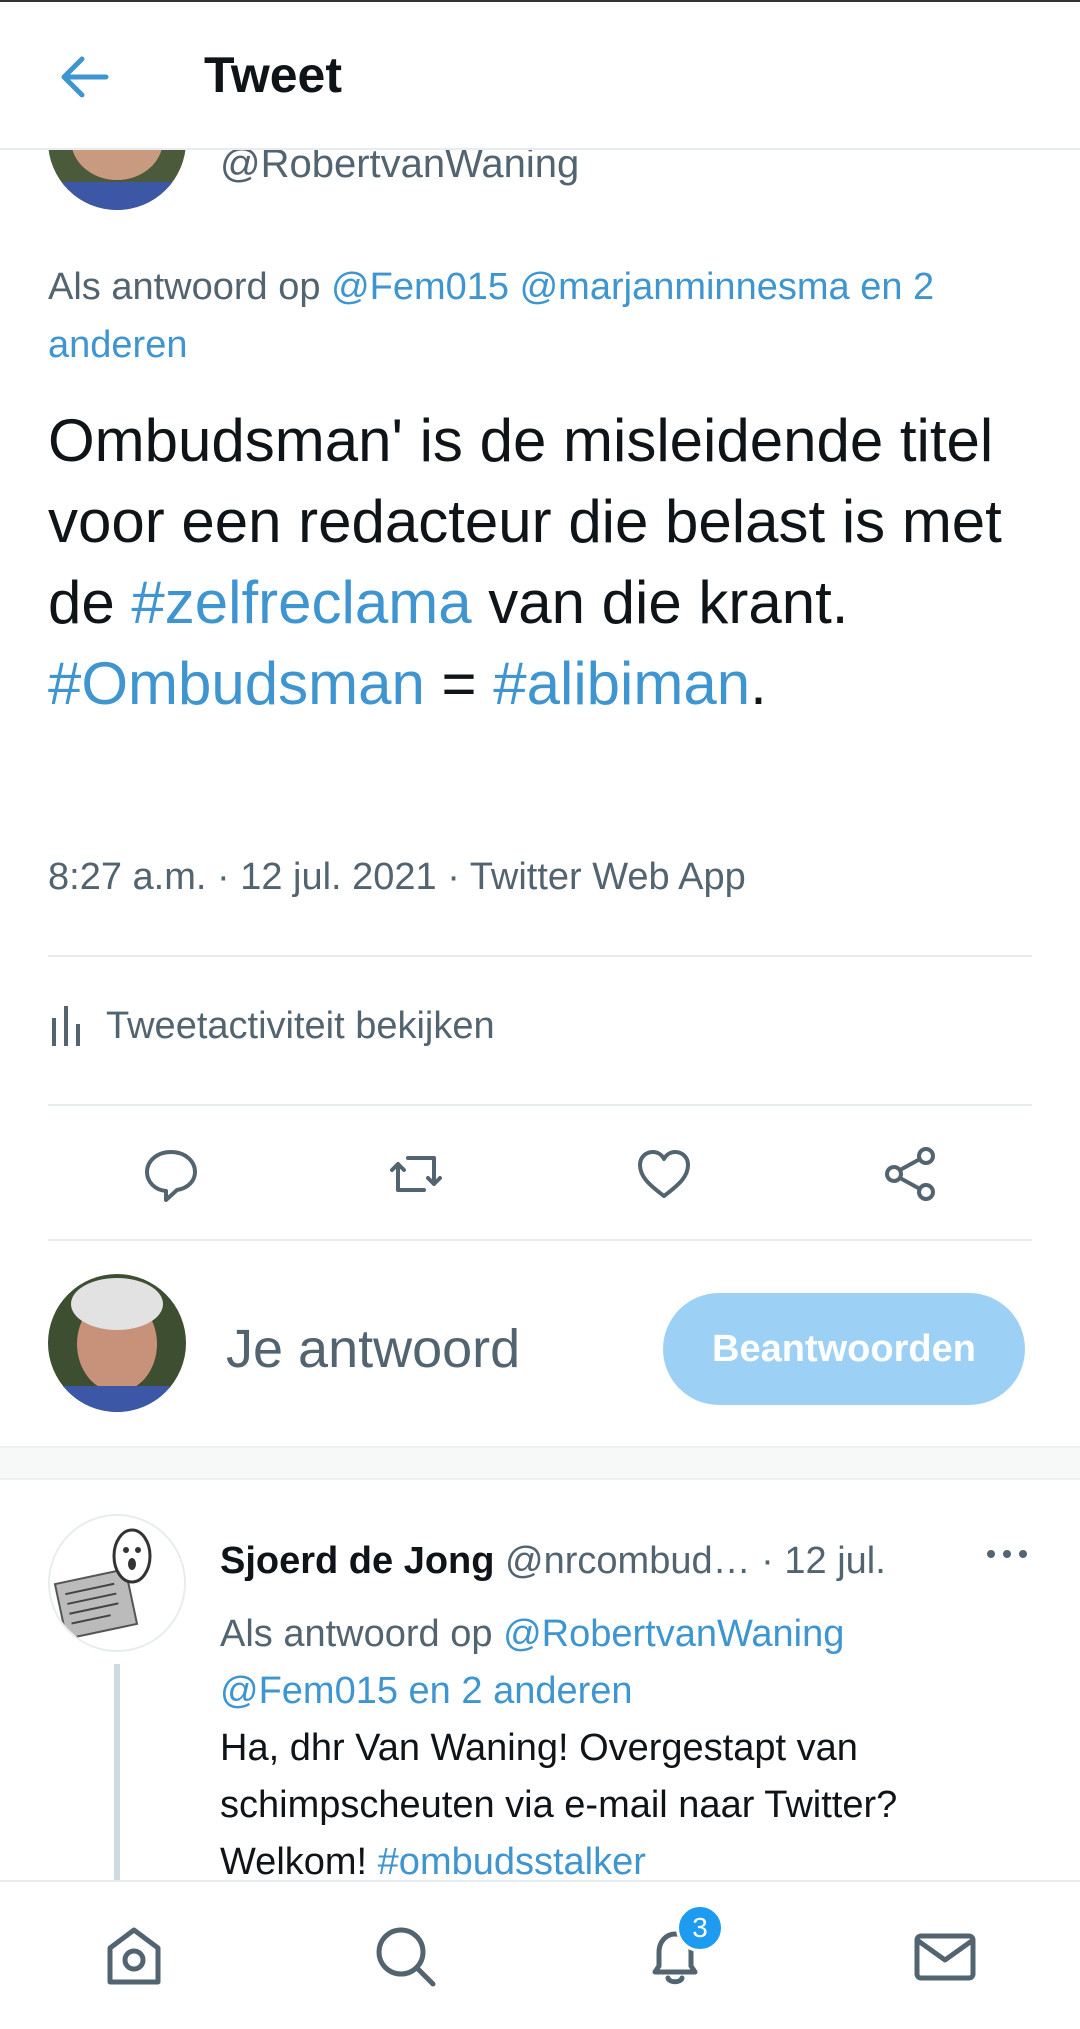 Image resolution: width=1080 pixels, height=2029 pixels. I want to click on retweet-icon, so click(416, 1174).